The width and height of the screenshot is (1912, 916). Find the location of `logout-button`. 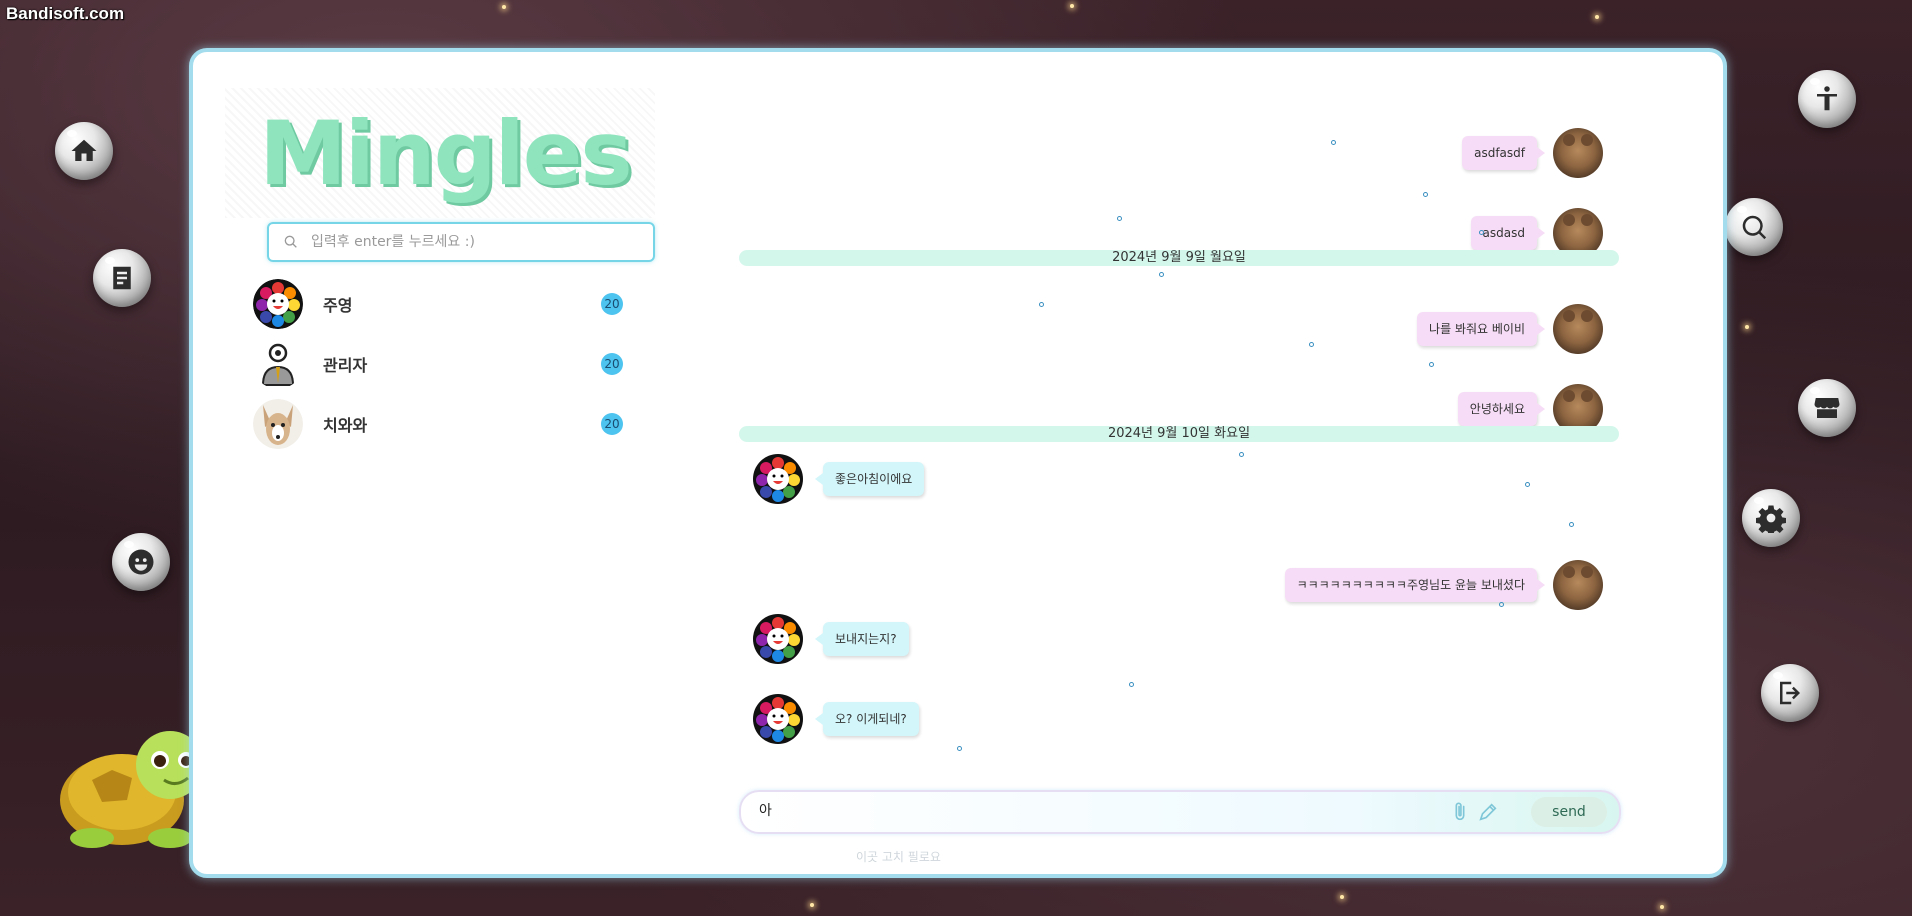

logout-button is located at coordinates (1790, 693).